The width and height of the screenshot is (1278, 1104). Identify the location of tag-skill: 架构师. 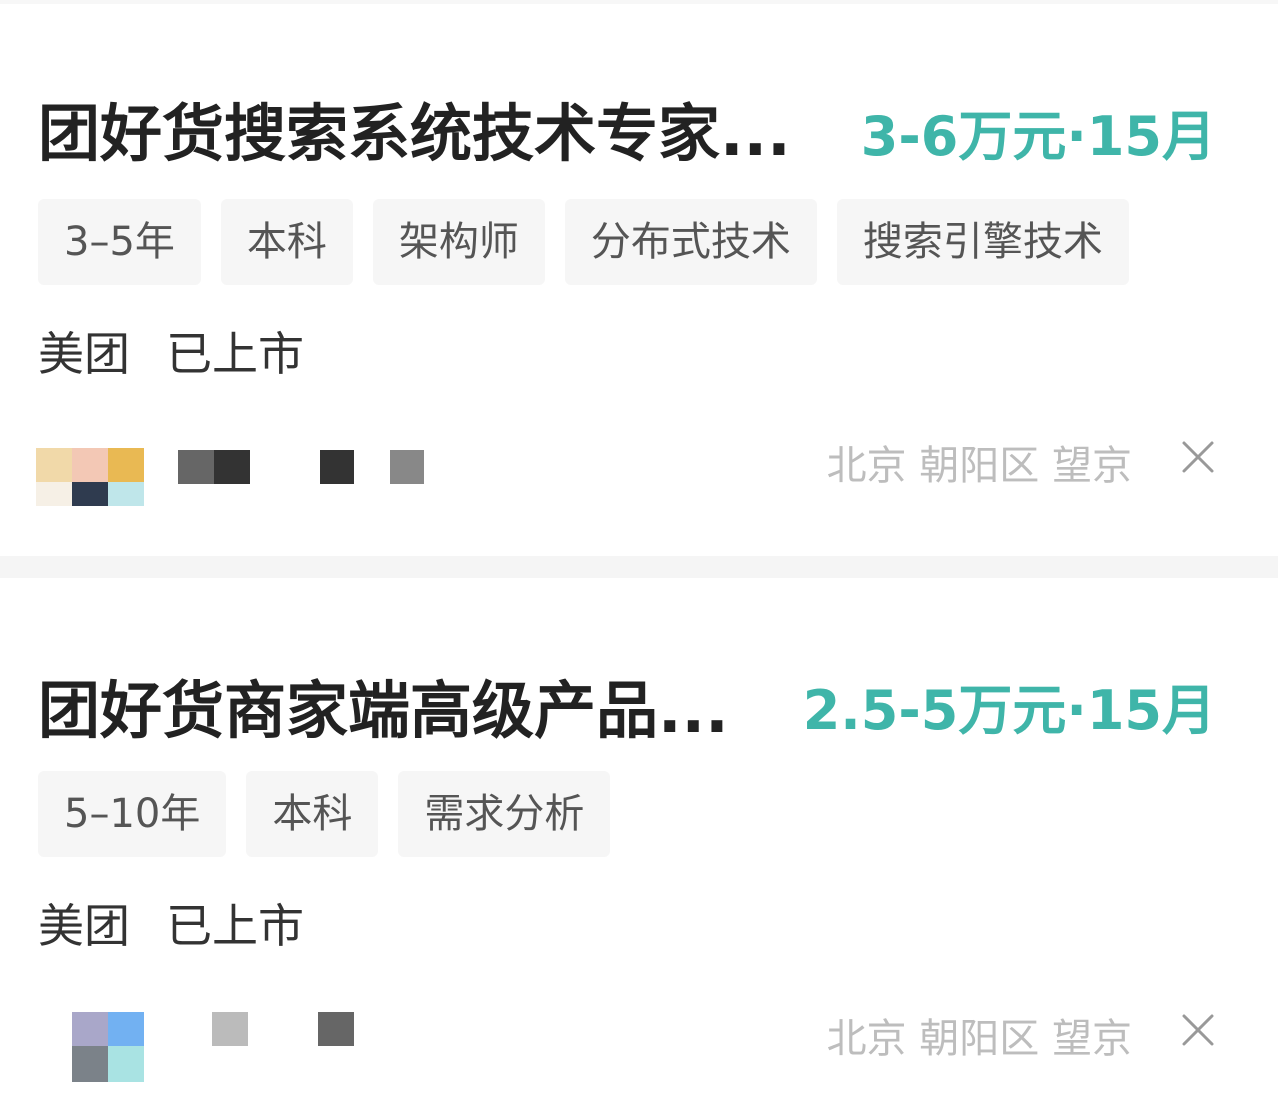
(458, 242).